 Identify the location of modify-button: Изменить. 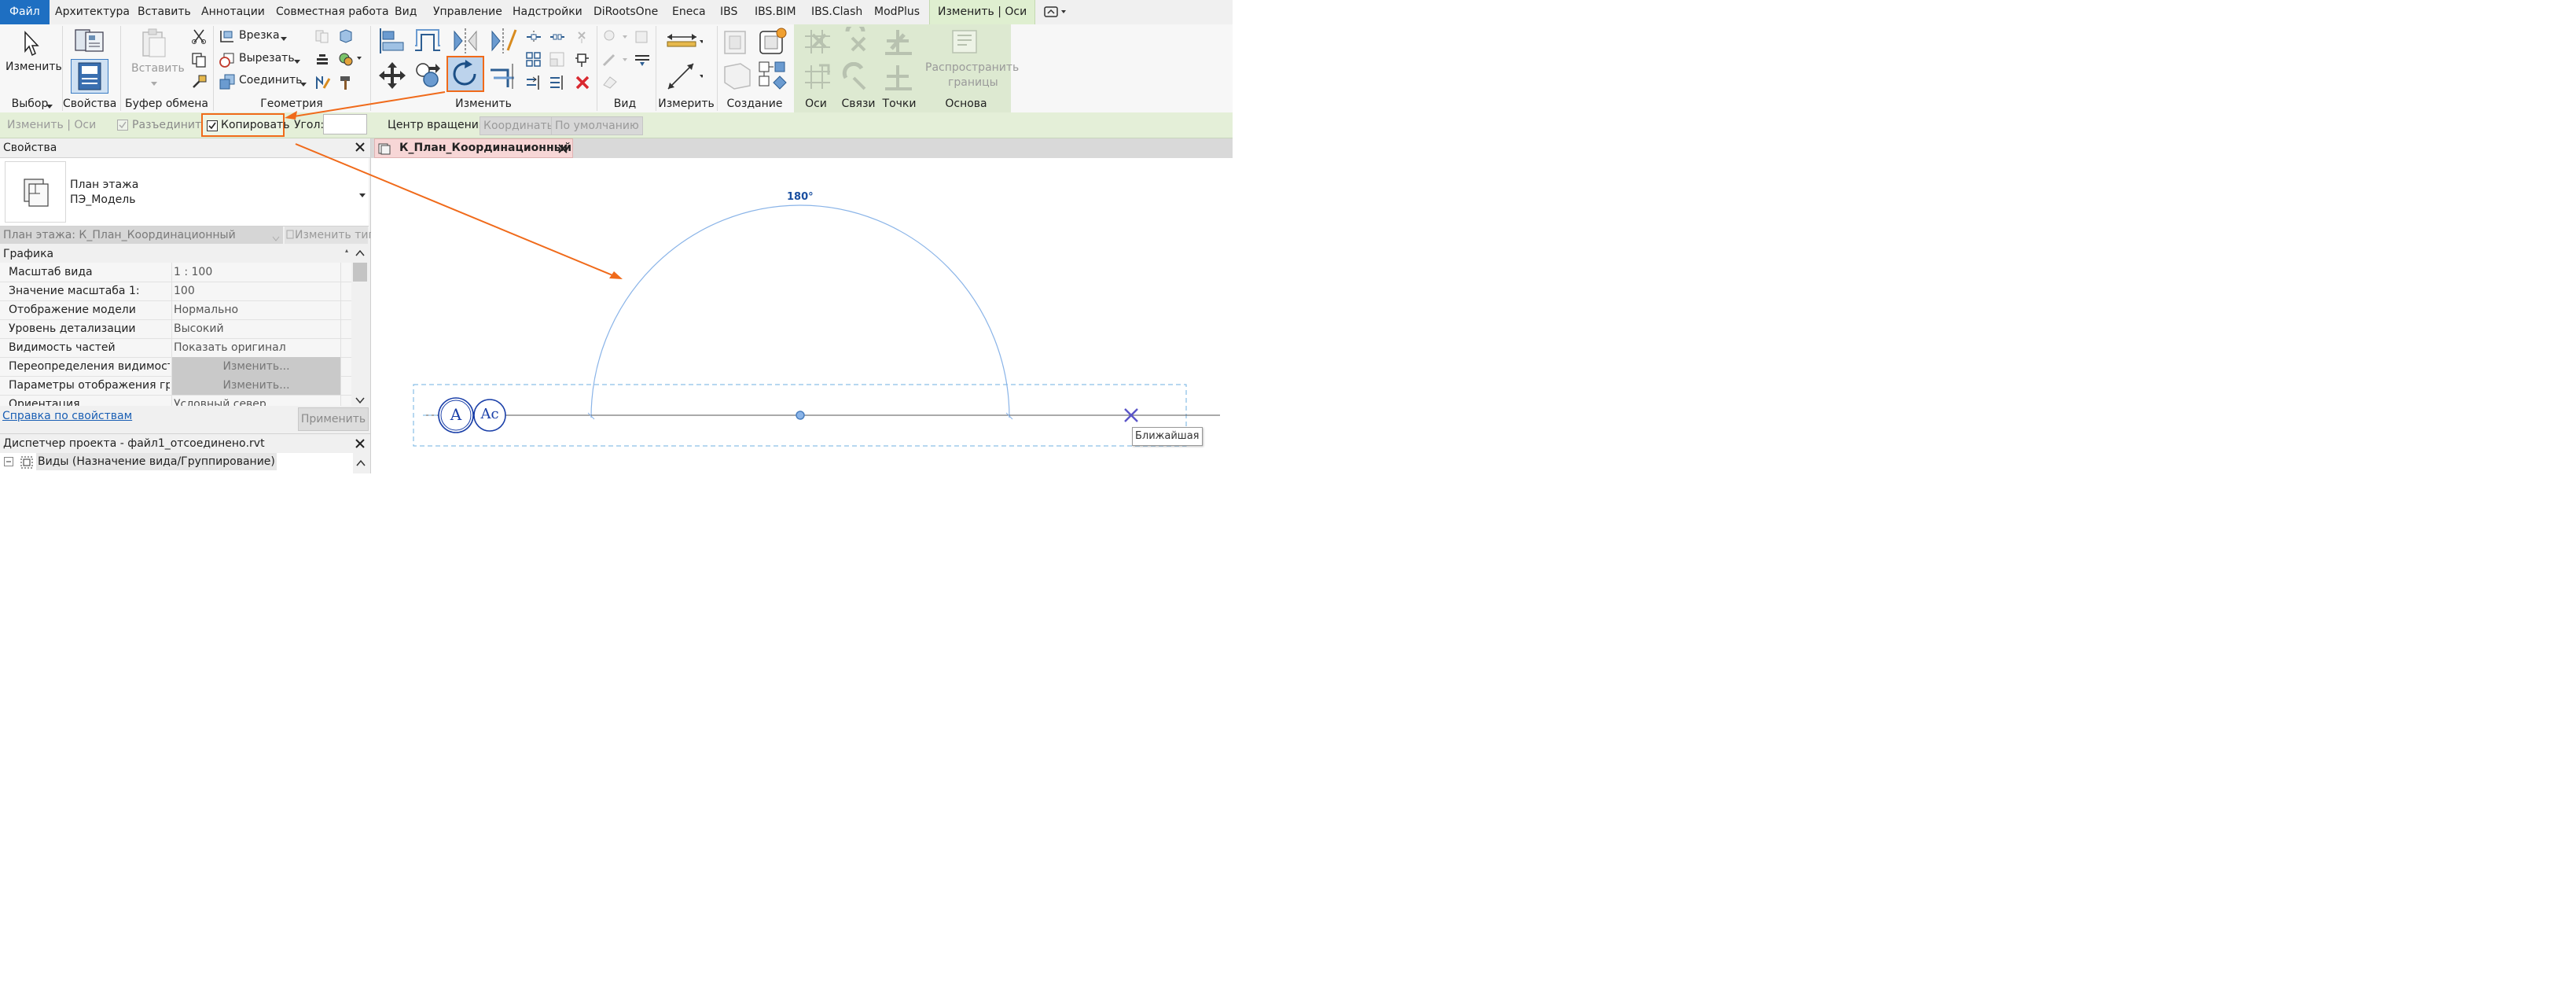
(34, 67).